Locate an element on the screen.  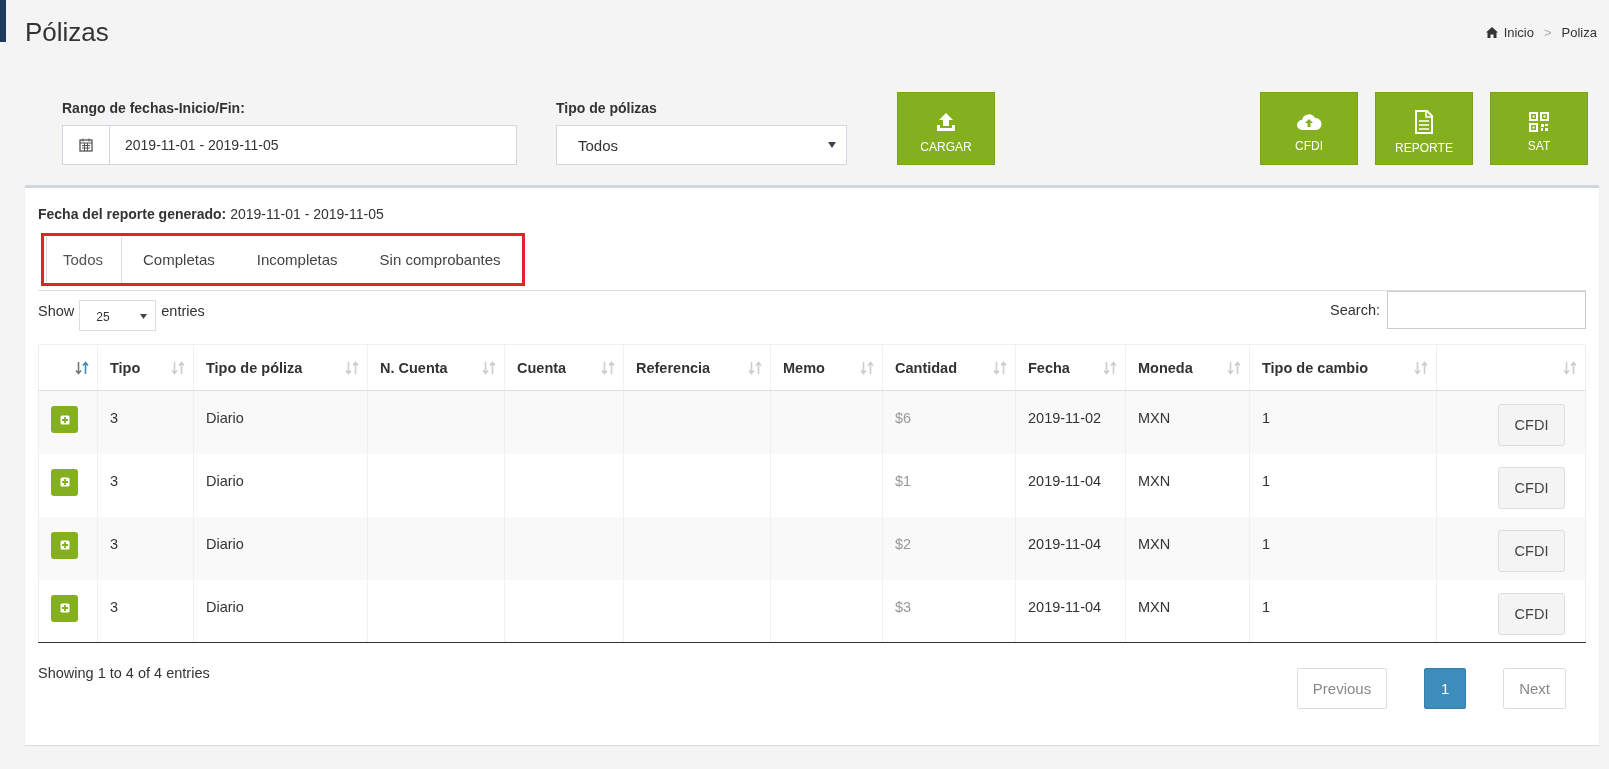
column-header: Tipo de póliza is located at coordinates (254, 367).